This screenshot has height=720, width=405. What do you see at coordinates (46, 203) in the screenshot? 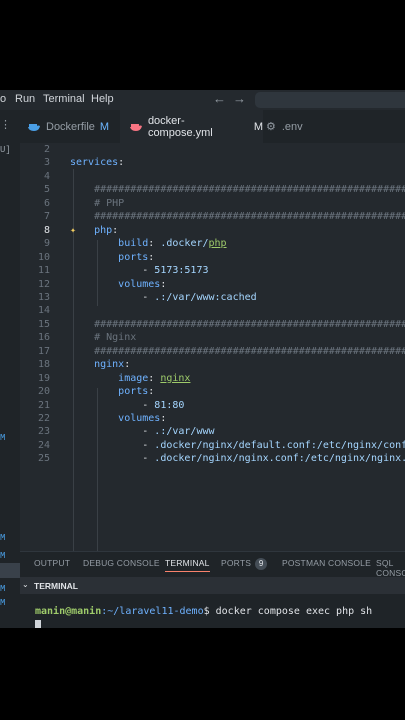
I see `line-number: 6` at bounding box center [46, 203].